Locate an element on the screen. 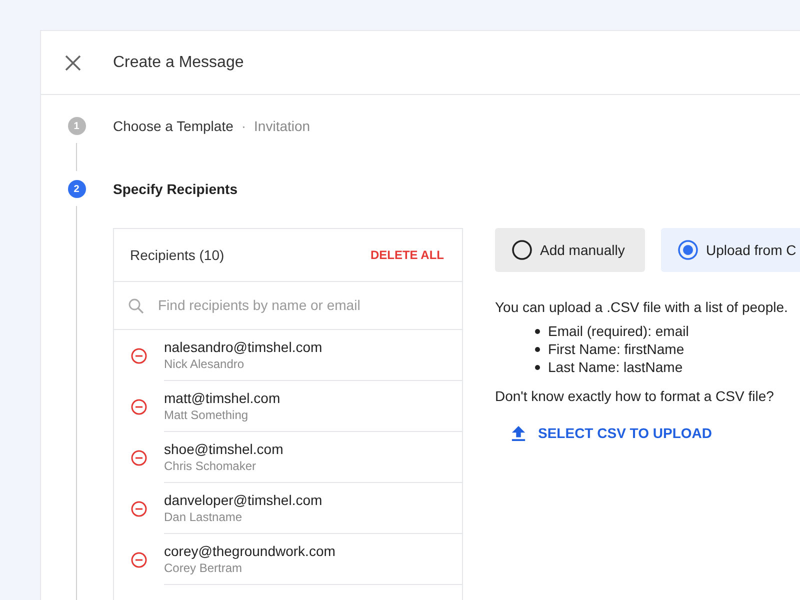 This screenshot has width=800, height=600. recipient-email: corey@thegroundwork.com is located at coordinates (250, 551).